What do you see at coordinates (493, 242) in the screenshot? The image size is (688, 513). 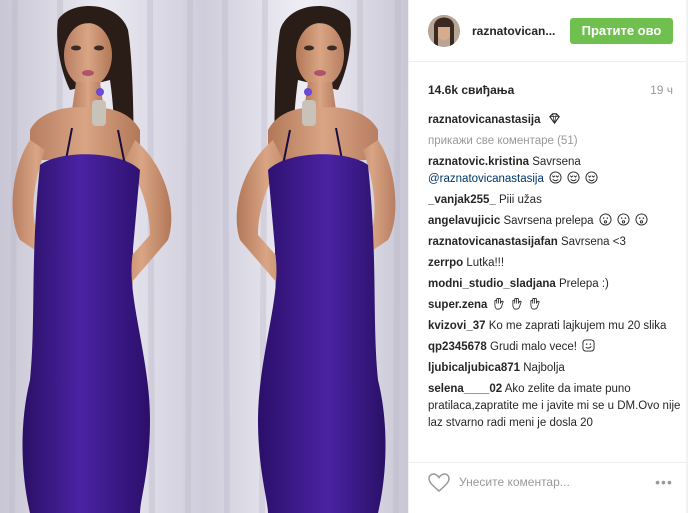 I see `comment-username: raznatovicanastasijafan` at bounding box center [493, 242].